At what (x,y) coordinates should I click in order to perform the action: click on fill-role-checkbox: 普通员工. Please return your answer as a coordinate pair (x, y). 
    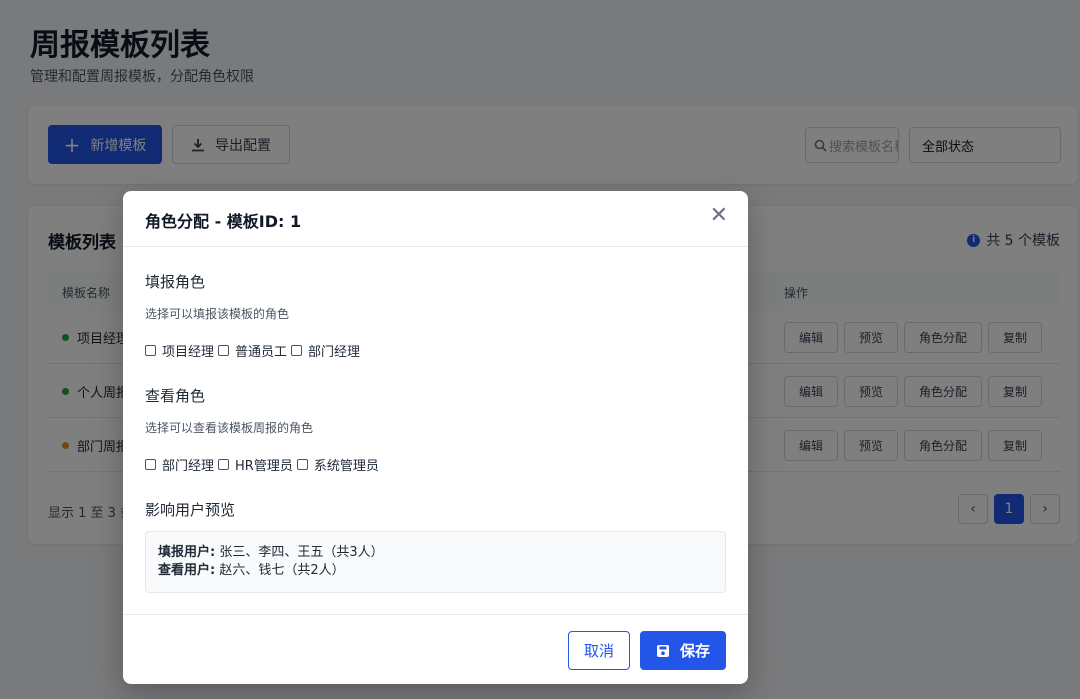
    Looking at the image, I should click on (252, 350).